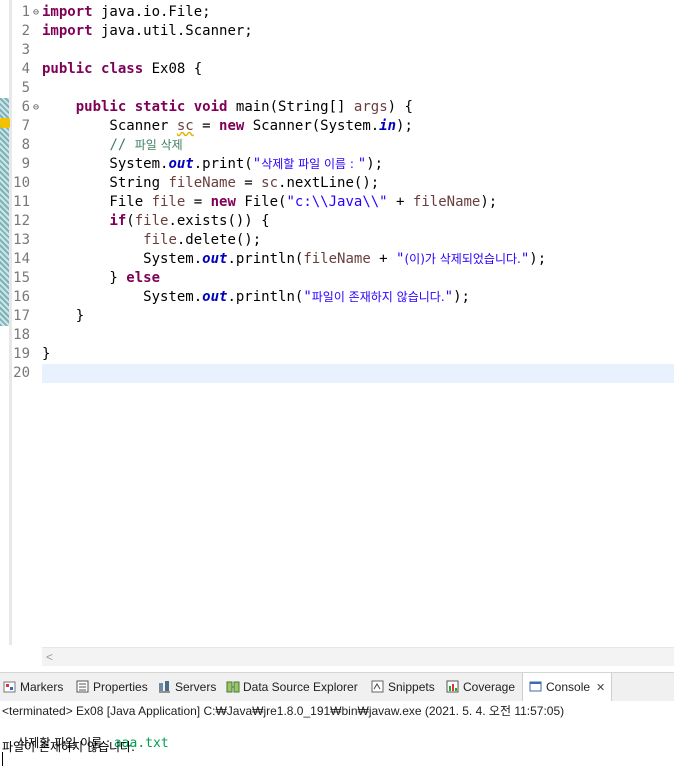 This screenshot has width=674, height=767. I want to click on code-token: (, so click(130, 221).